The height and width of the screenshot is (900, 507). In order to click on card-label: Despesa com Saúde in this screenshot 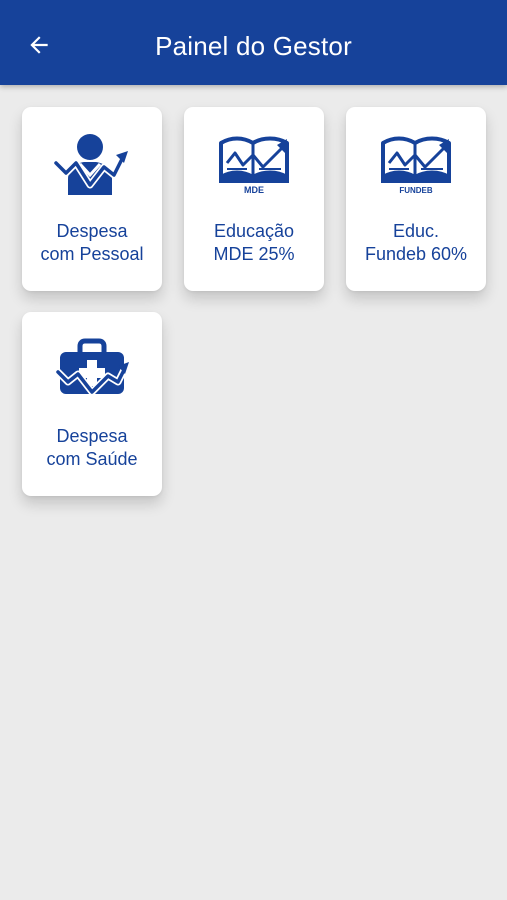, I will do `click(92, 448)`.